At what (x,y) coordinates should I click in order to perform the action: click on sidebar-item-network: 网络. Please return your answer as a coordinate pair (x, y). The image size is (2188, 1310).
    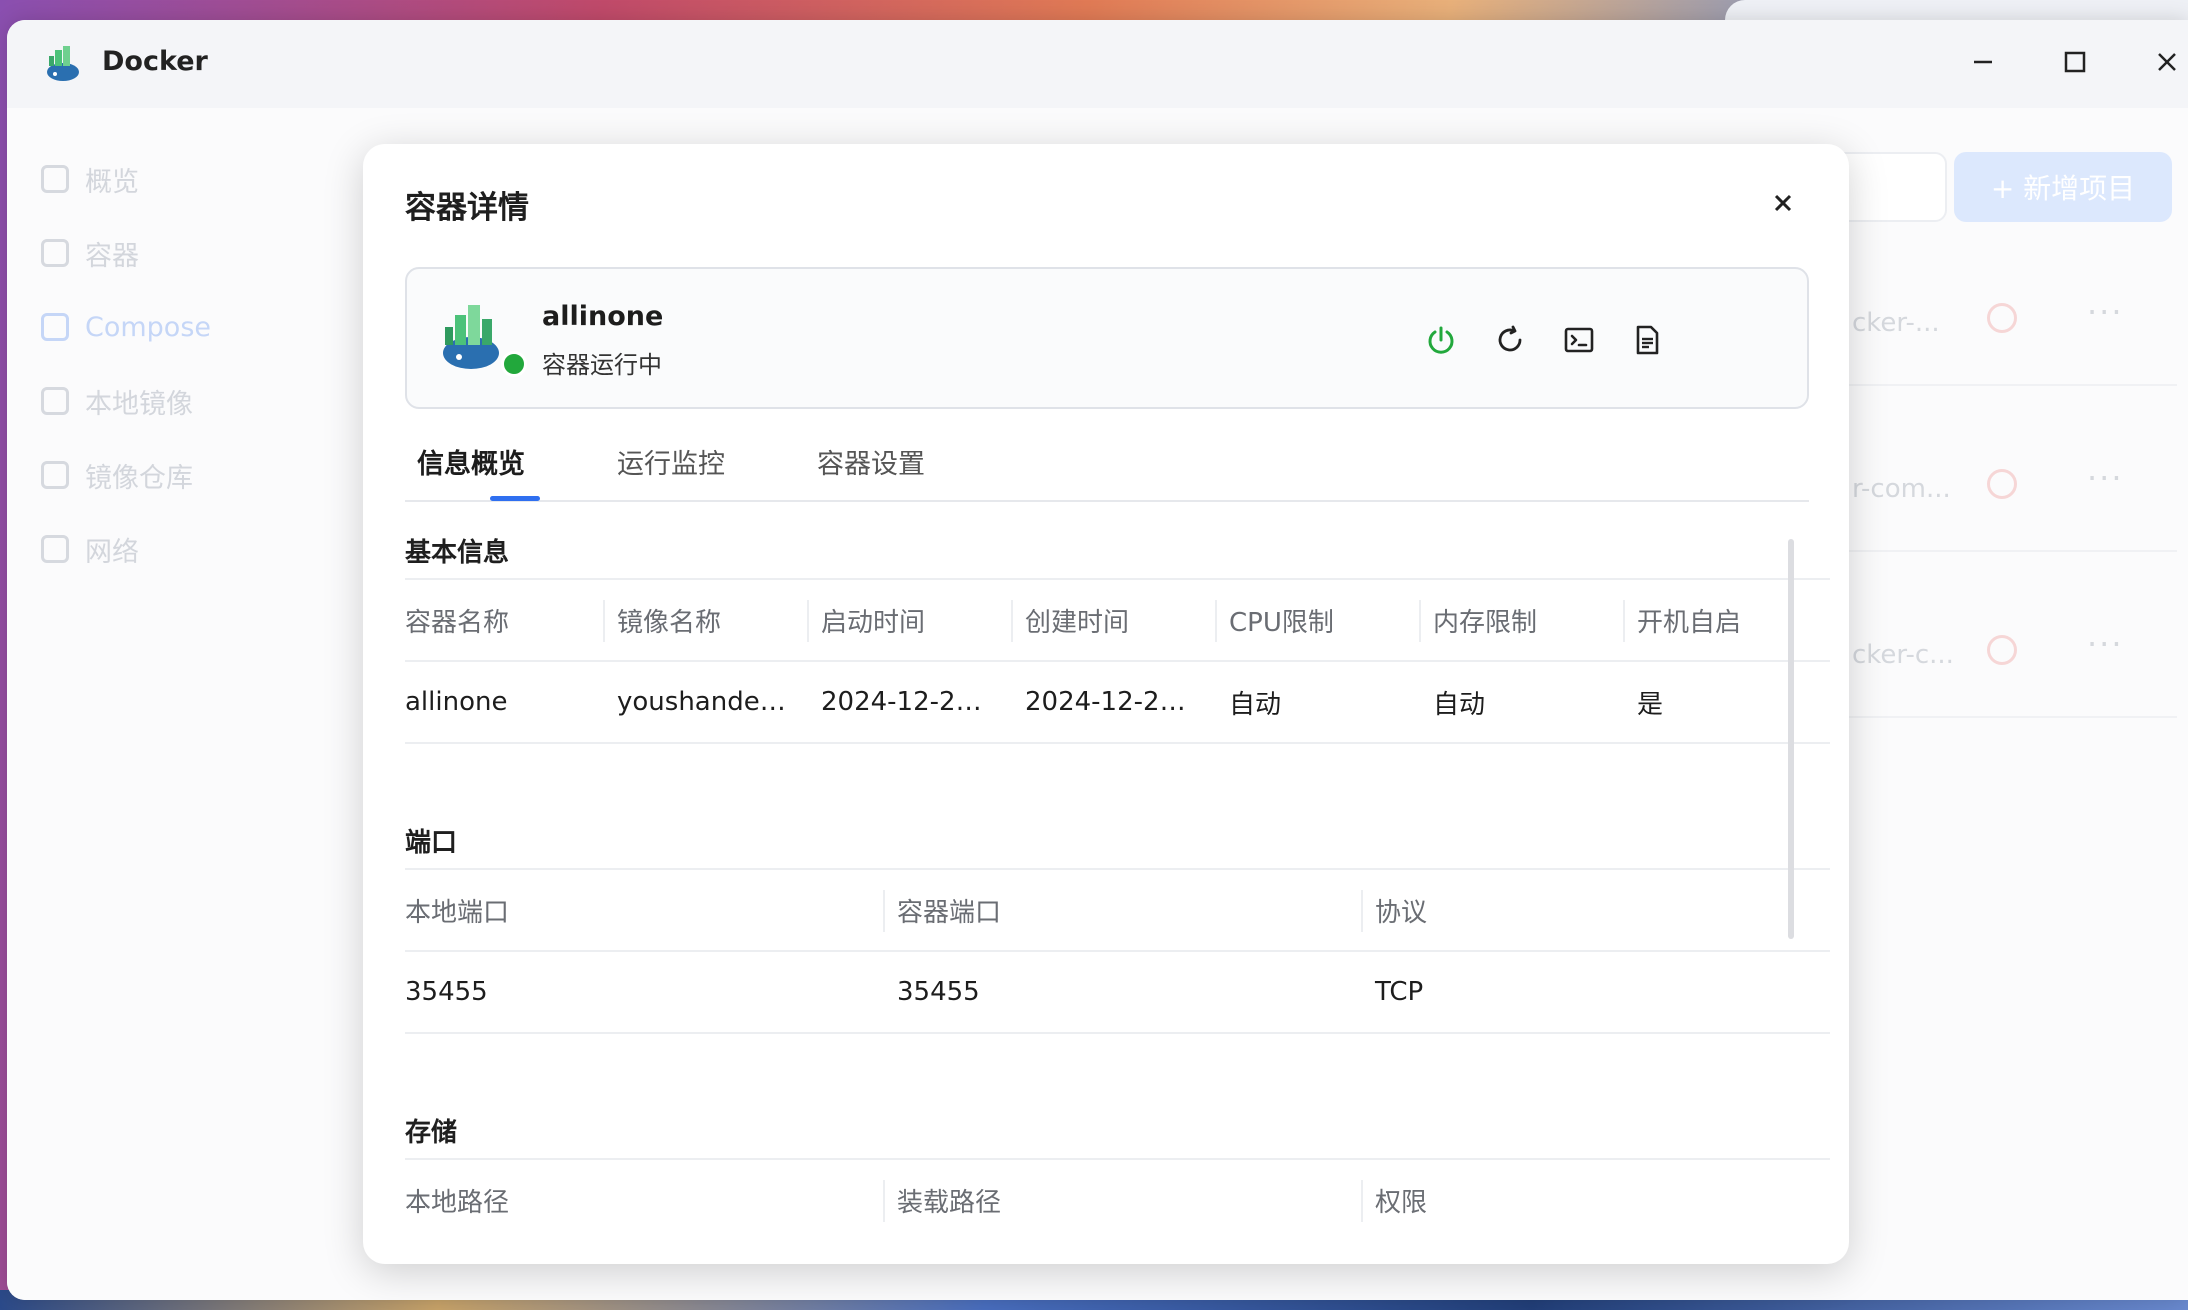
    Looking at the image, I should click on (90, 549).